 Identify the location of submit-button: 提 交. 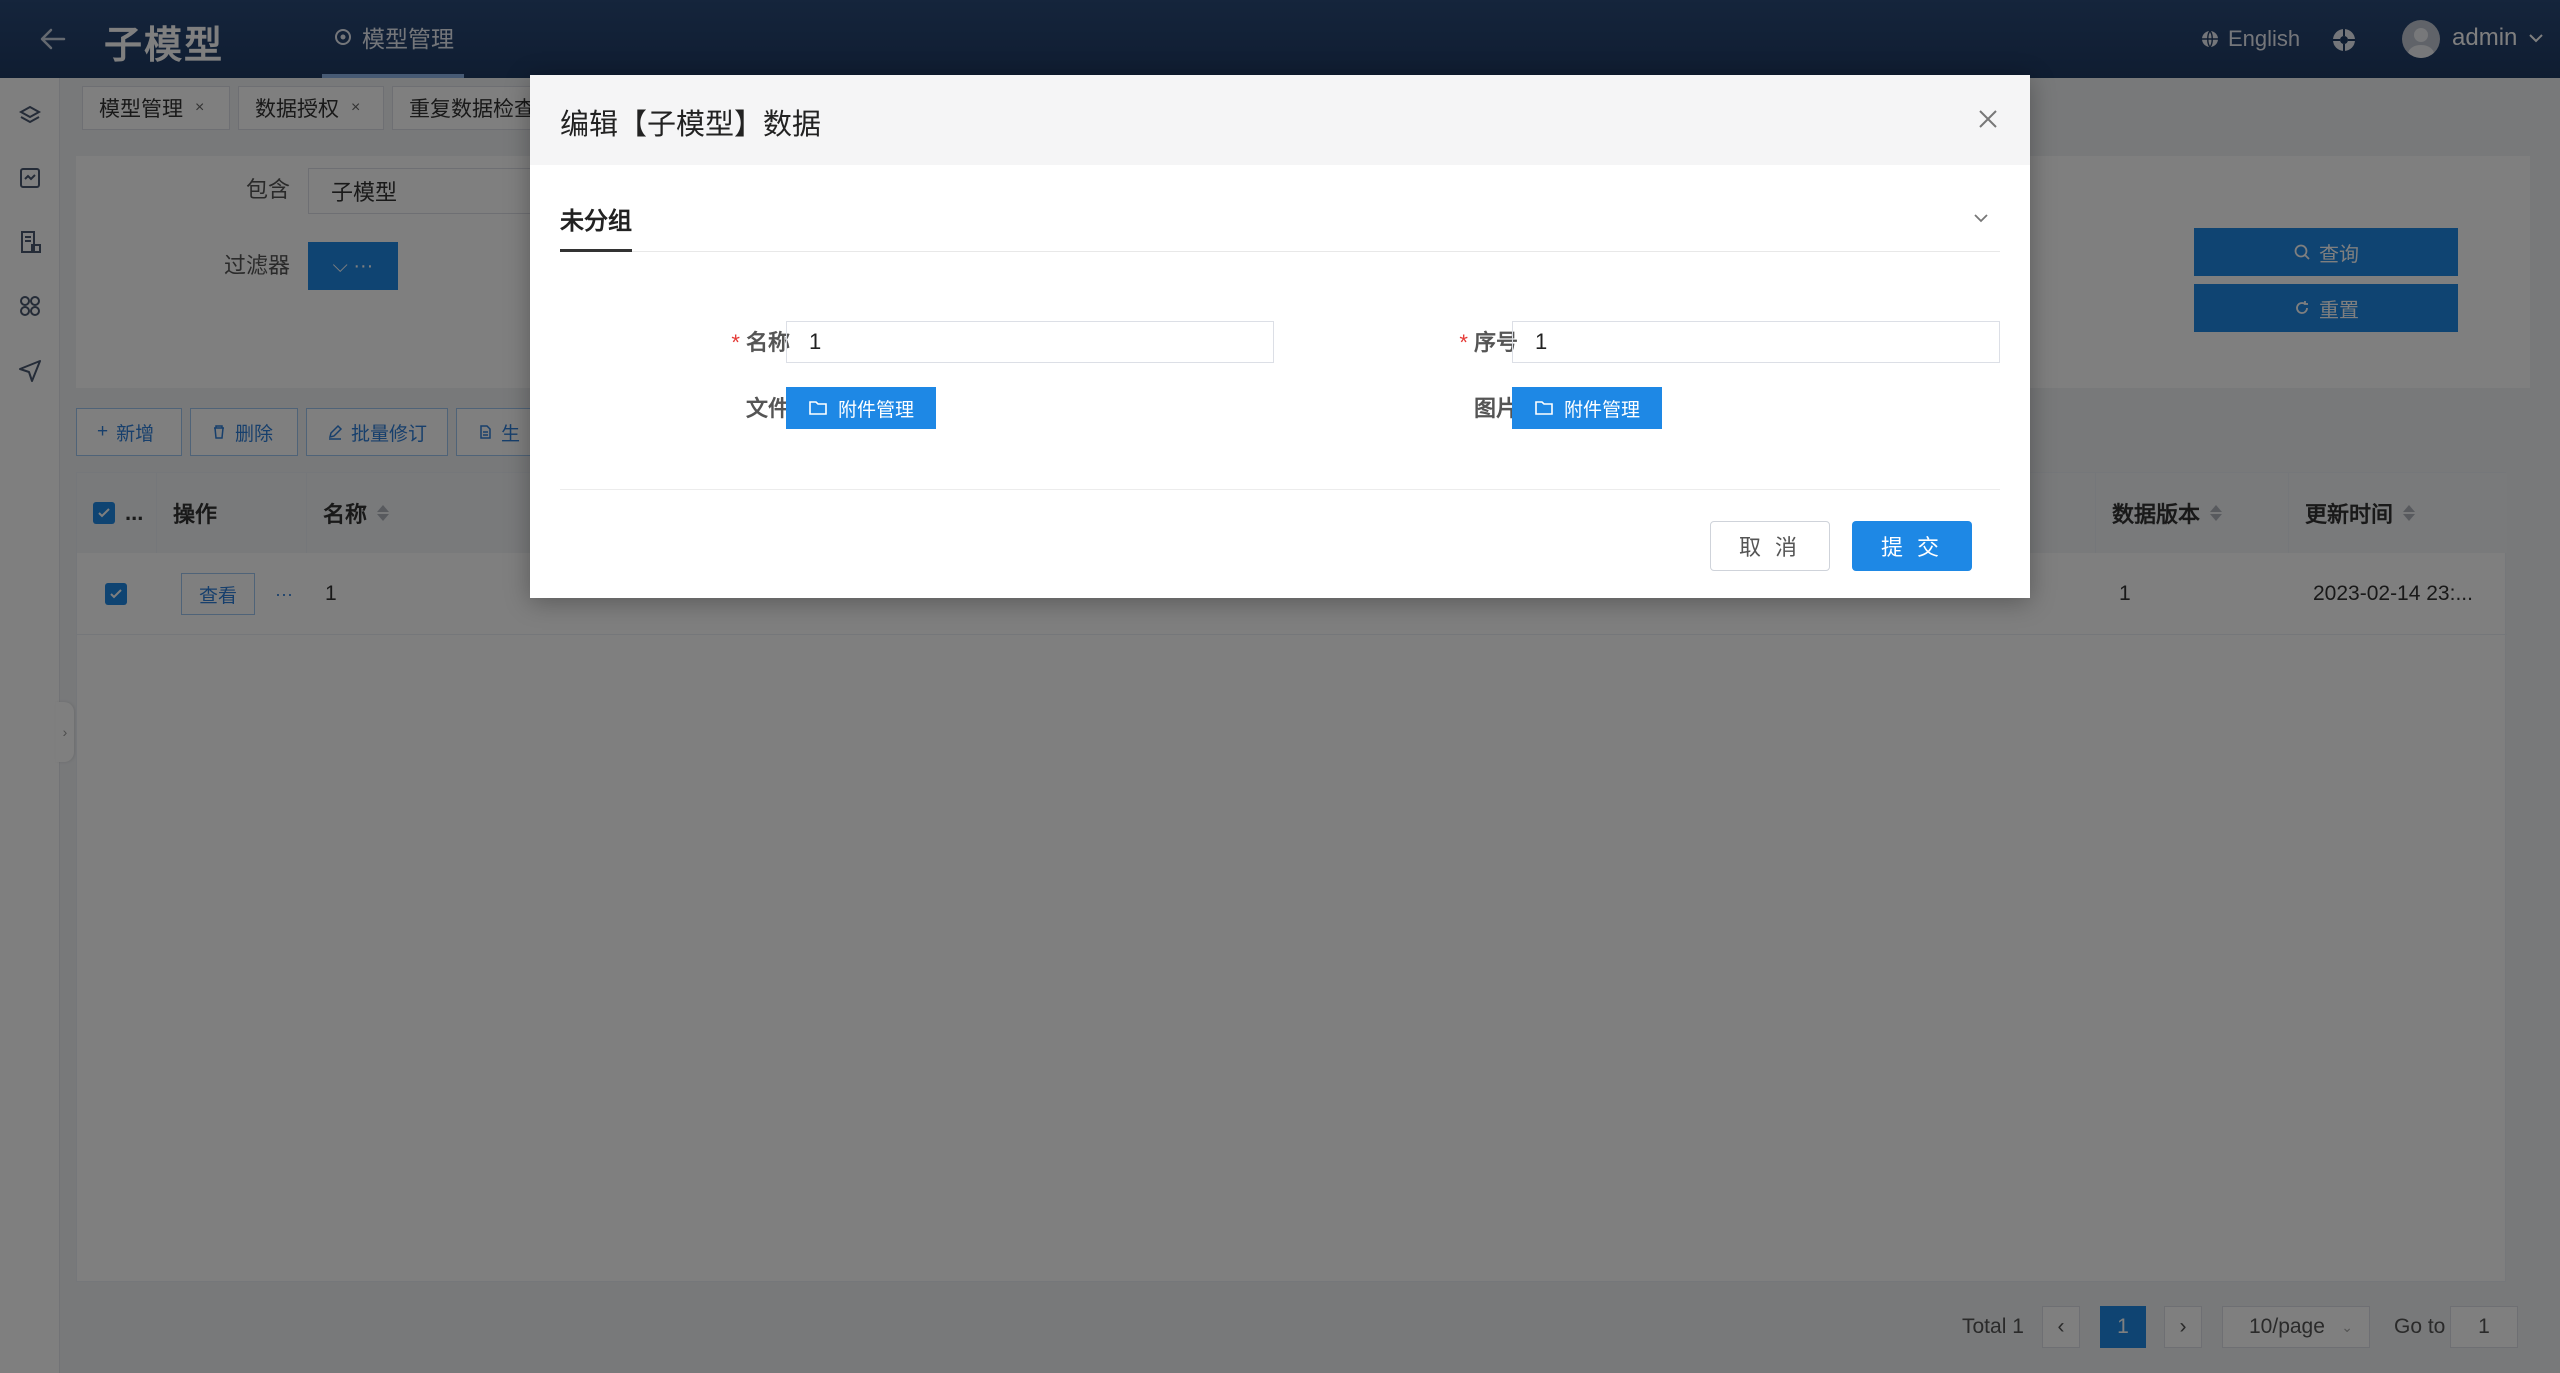
(1912, 546).